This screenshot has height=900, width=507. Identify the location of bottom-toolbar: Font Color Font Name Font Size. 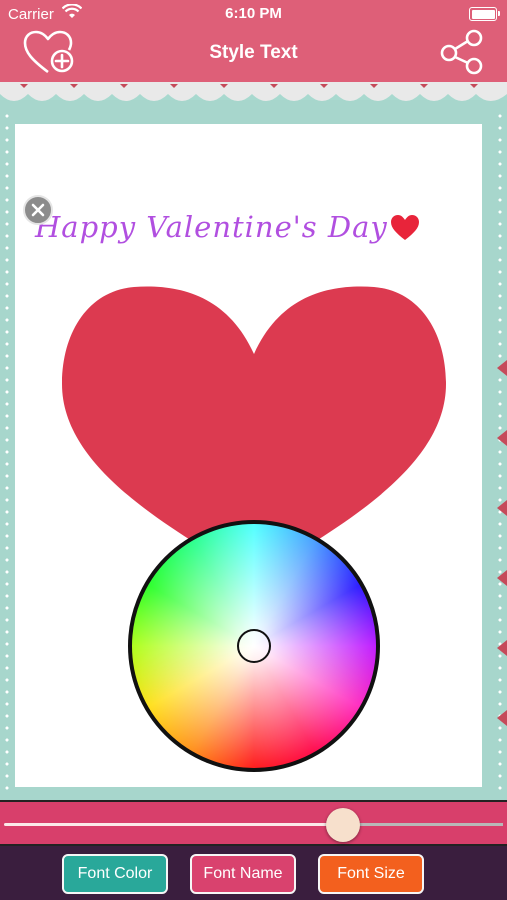
(253, 873).